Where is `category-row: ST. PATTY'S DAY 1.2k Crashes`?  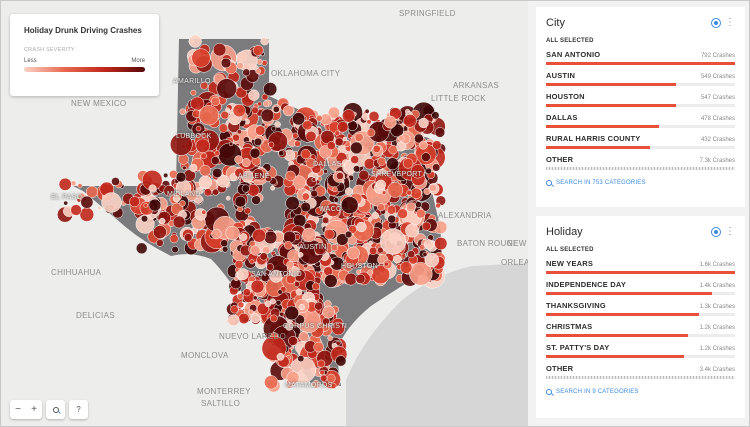
category-row: ST. PATTY'S DAY 1.2k Crashes is located at coordinates (640, 350).